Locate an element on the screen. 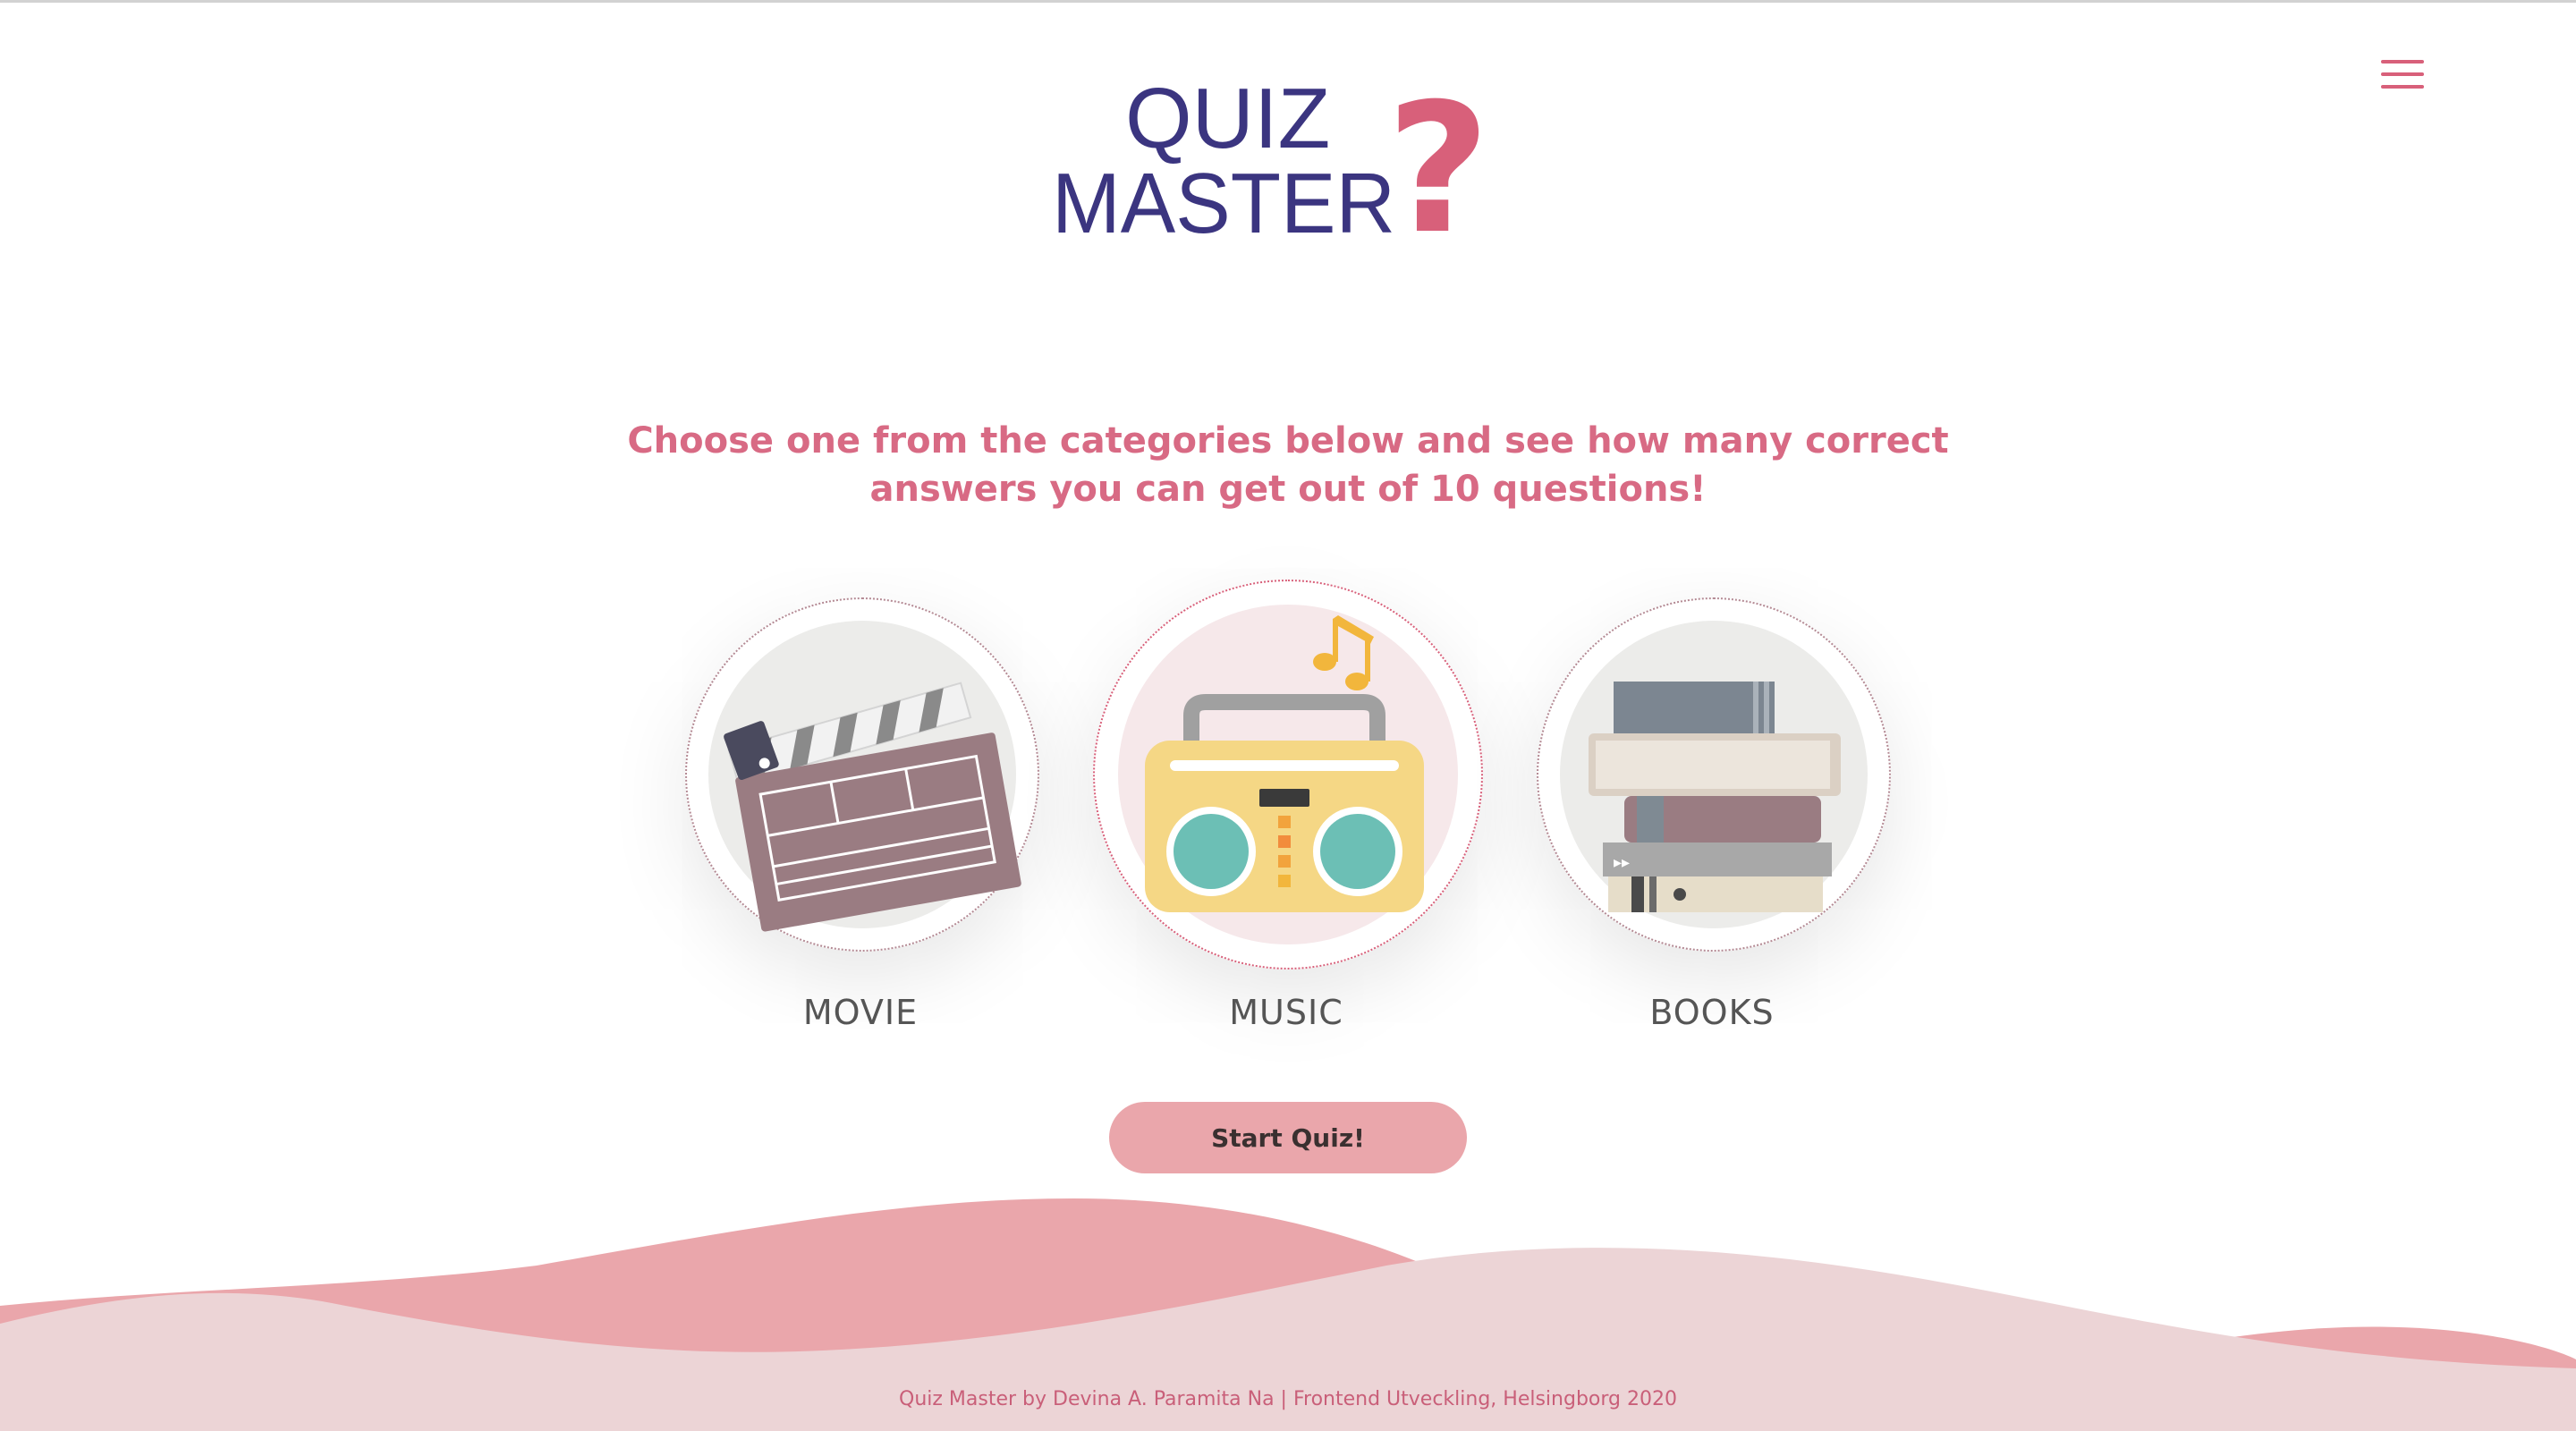 This screenshot has width=2576, height=1431. category-music: MUSIC is located at coordinates (1288, 813).